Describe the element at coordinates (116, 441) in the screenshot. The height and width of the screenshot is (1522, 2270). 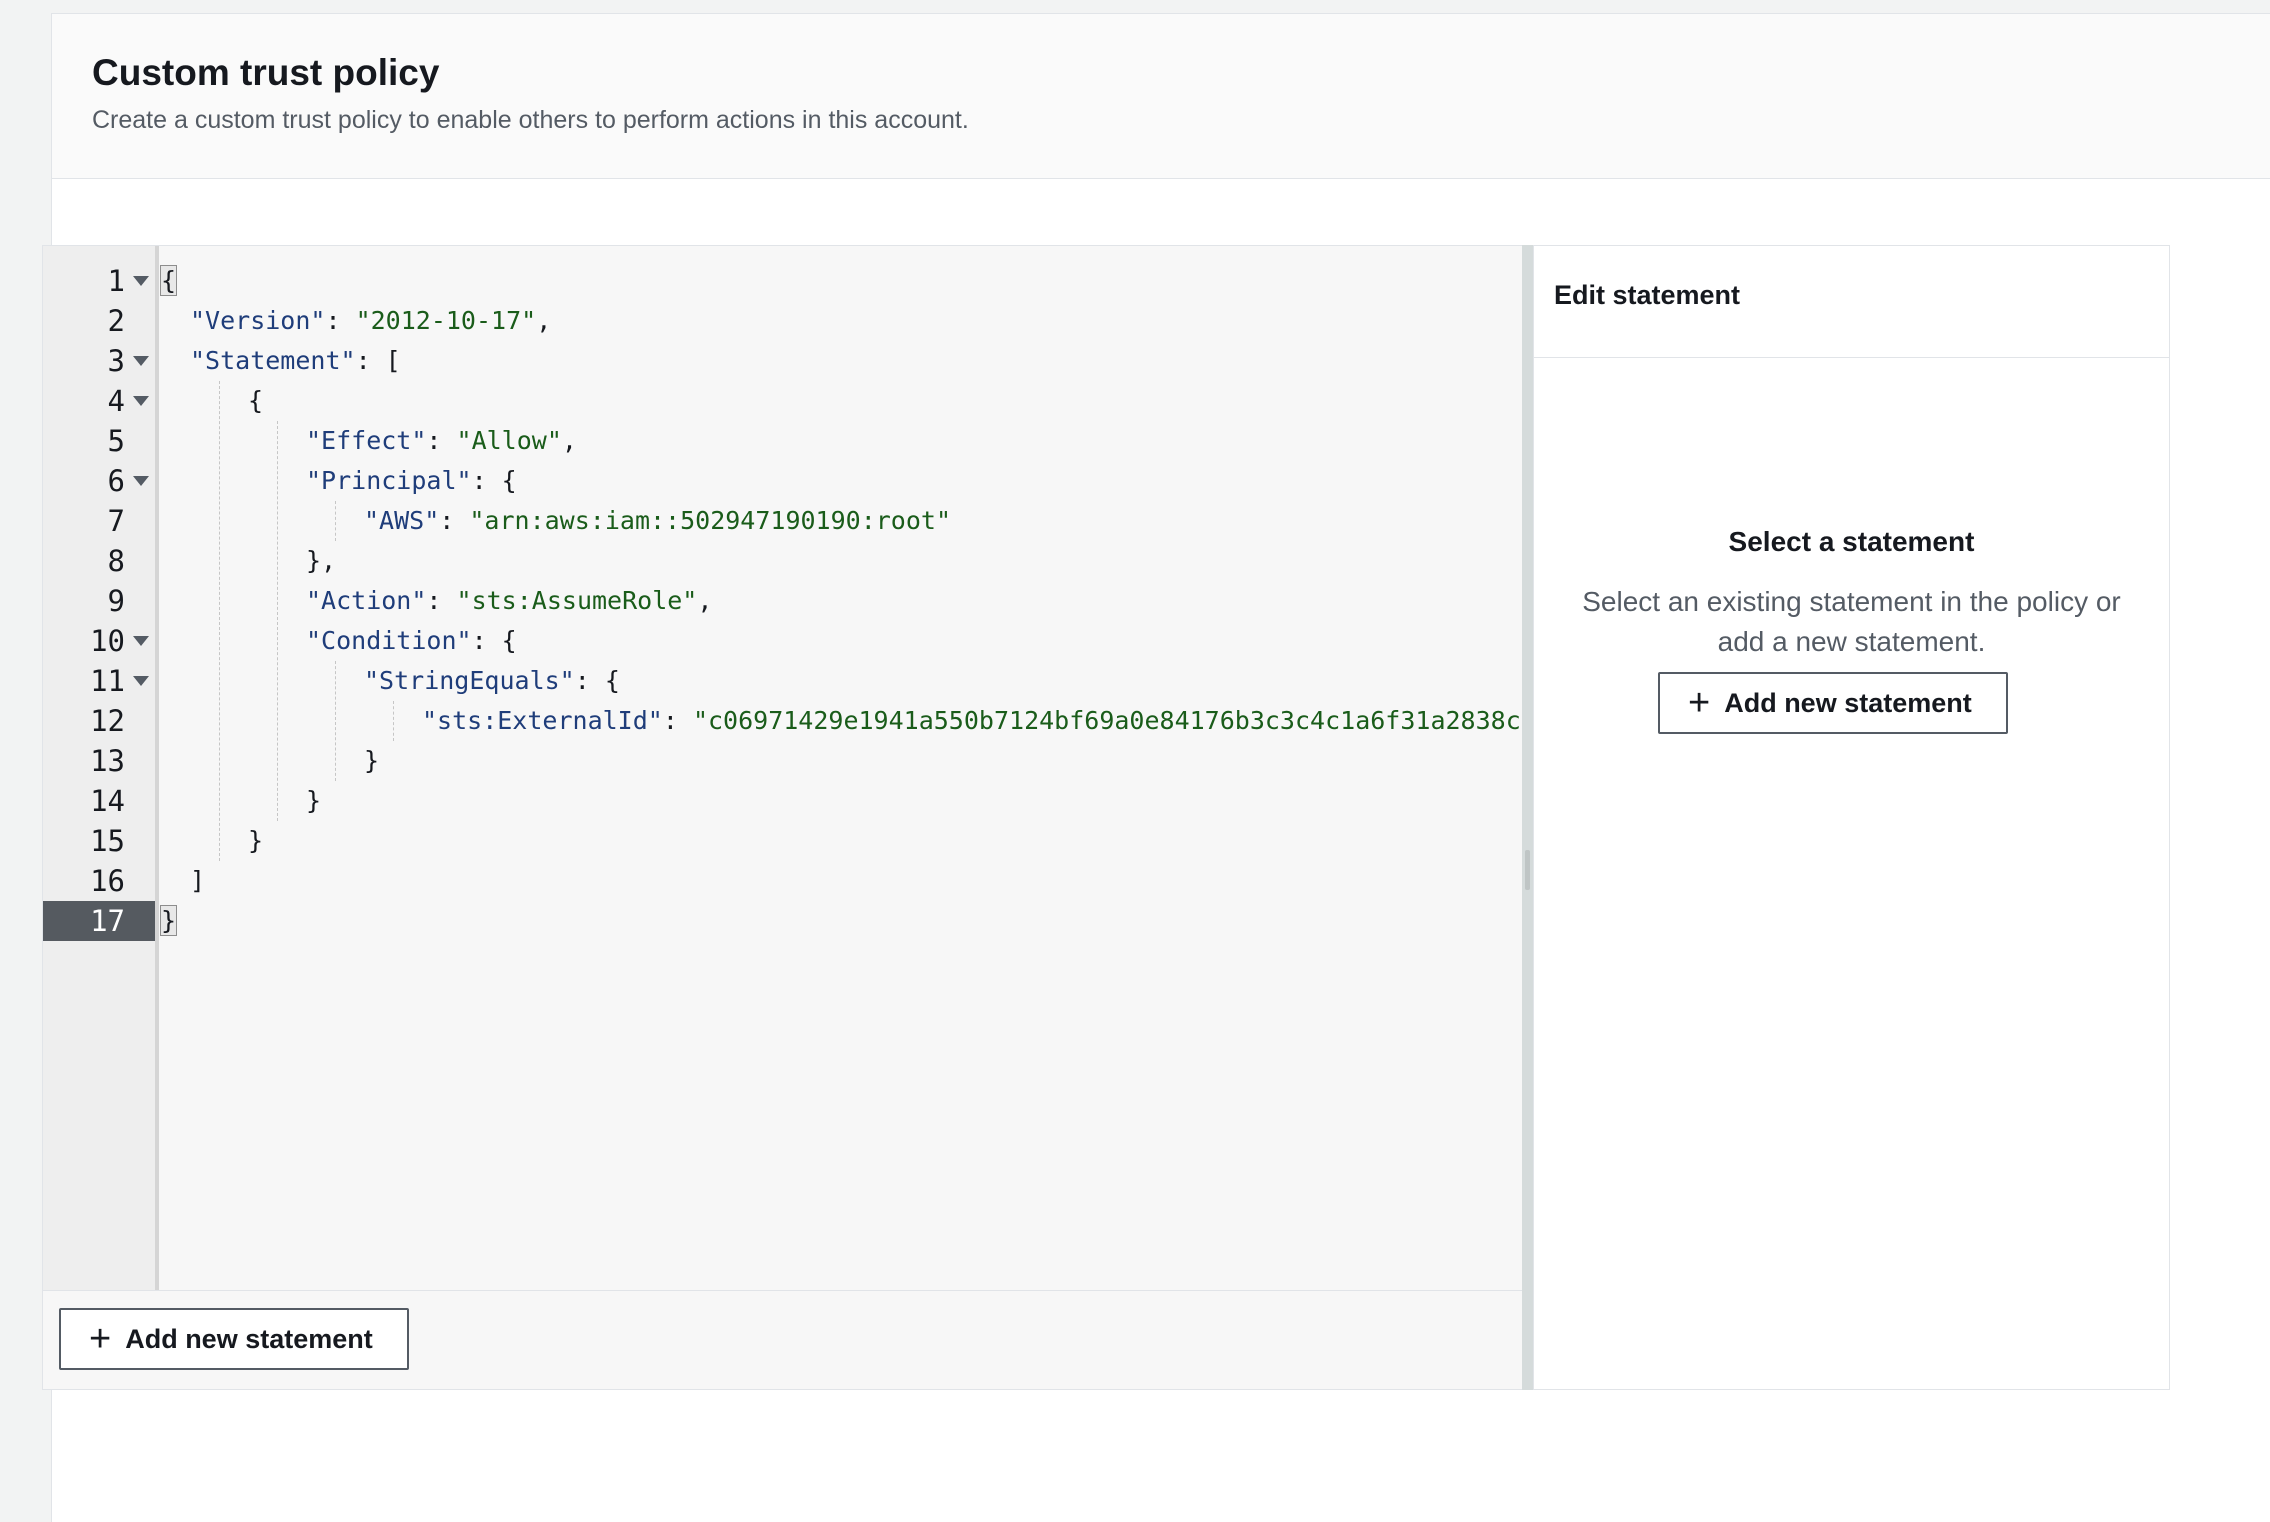
I see `line-number: 5` at that location.